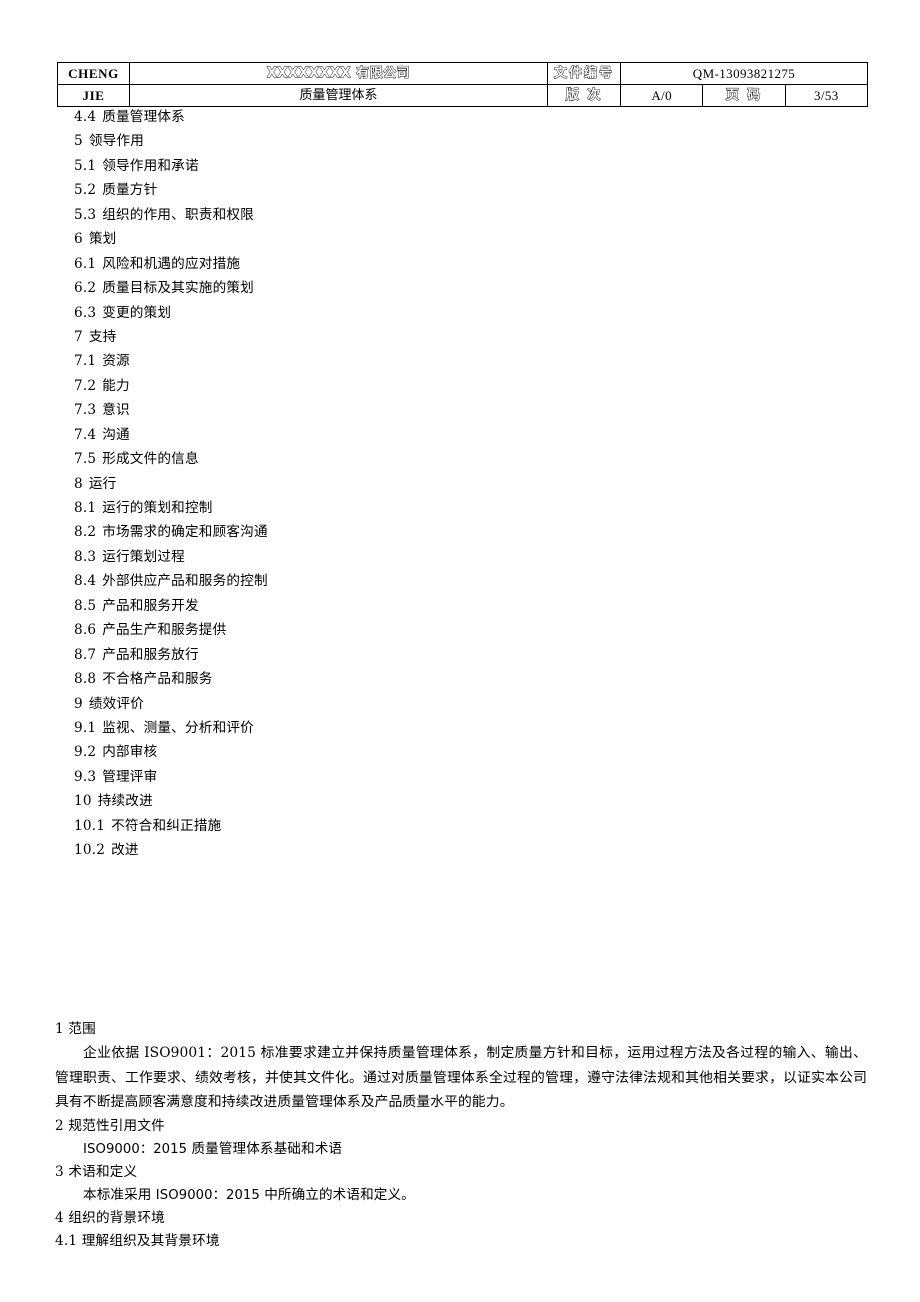  I want to click on toc-entry: 9.1 监视、测量、分析和评价, so click(374, 728).